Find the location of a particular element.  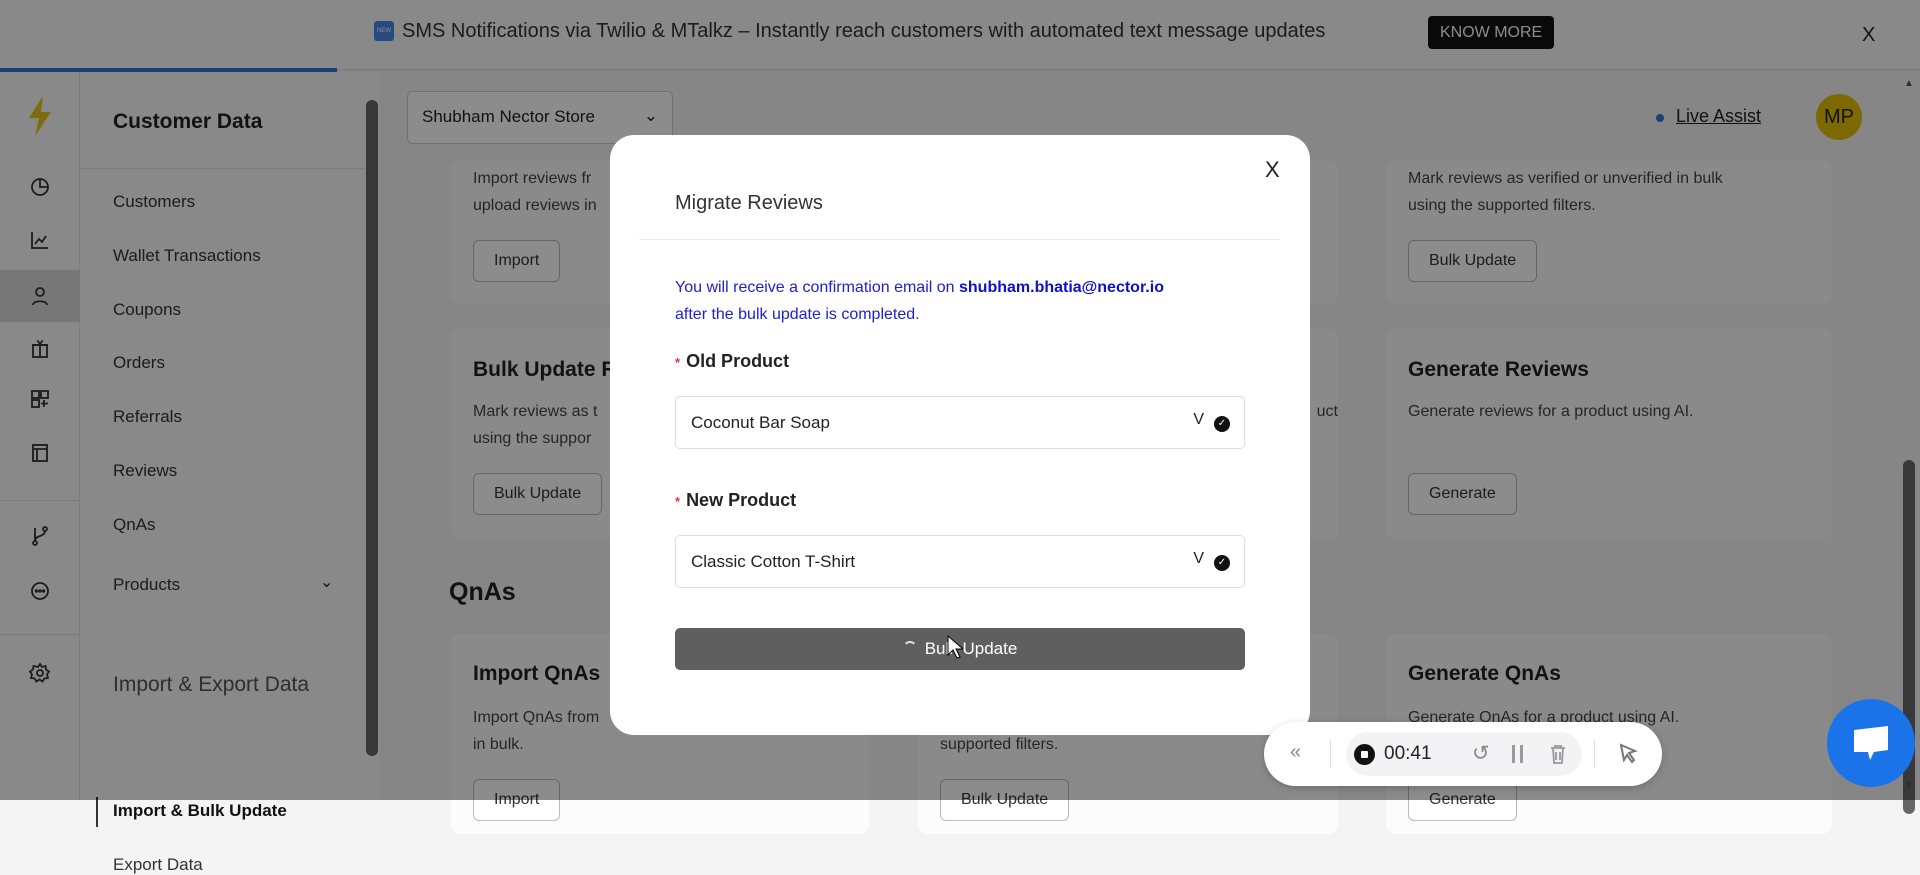

chat-support-button is located at coordinates (1871, 743).